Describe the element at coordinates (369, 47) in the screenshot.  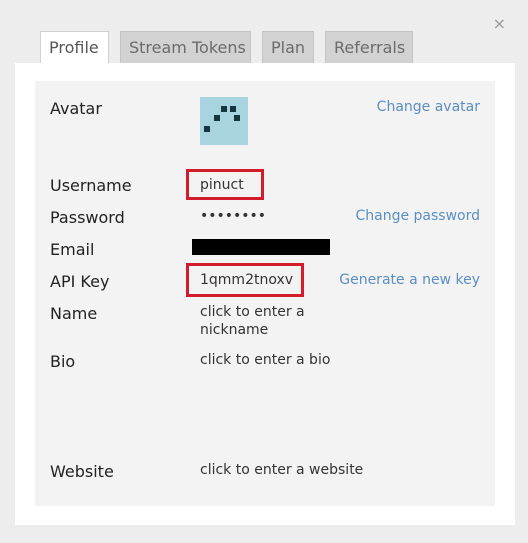
I see `tab-referrals: Referrals` at that location.